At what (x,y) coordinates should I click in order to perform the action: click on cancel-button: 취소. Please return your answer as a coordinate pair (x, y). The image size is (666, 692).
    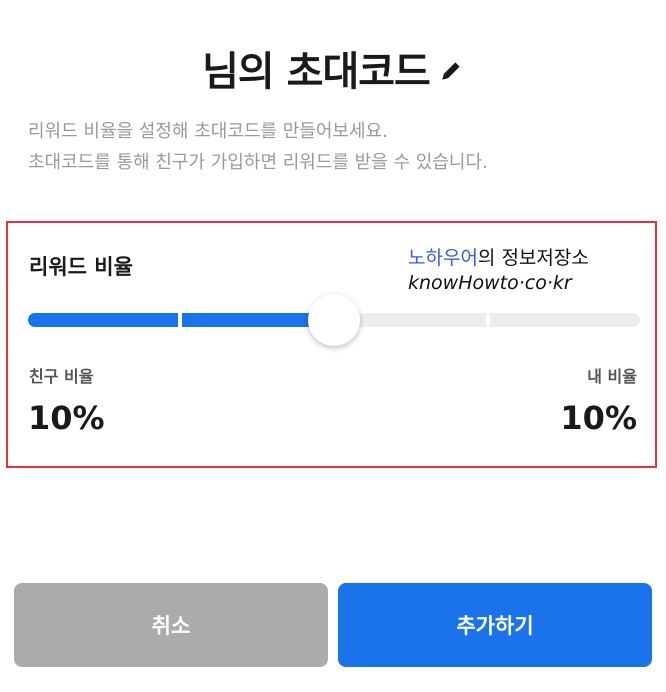
    Looking at the image, I should click on (171, 625).